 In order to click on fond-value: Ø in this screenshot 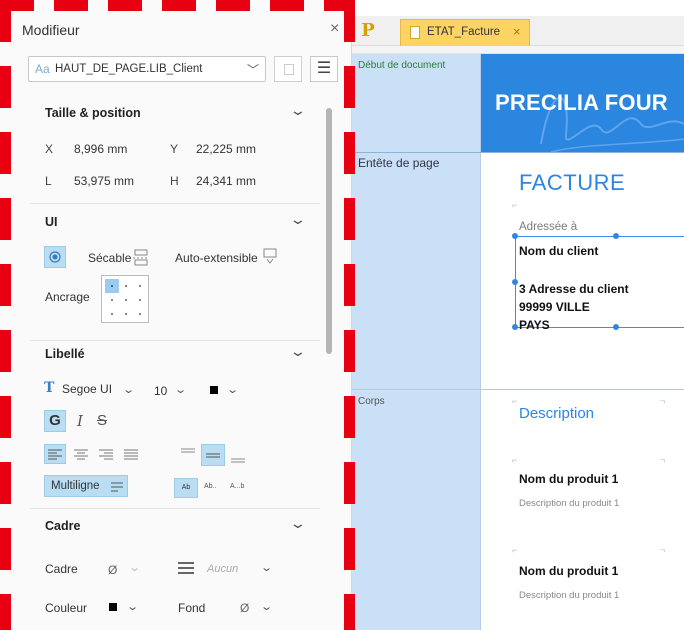, I will do `click(244, 608)`.